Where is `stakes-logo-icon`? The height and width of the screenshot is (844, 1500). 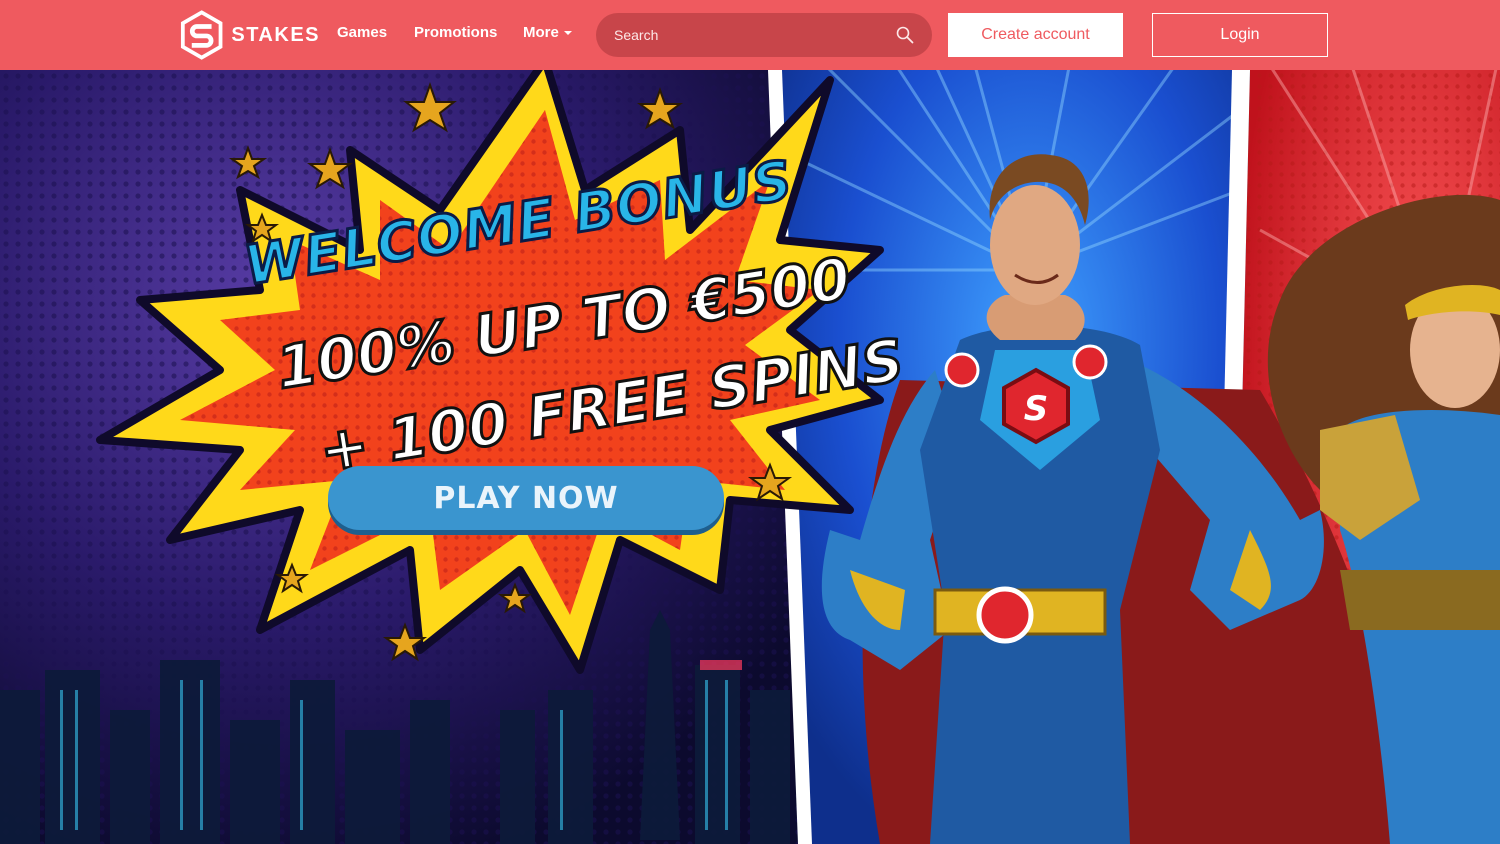 stakes-logo-icon is located at coordinates (201, 35).